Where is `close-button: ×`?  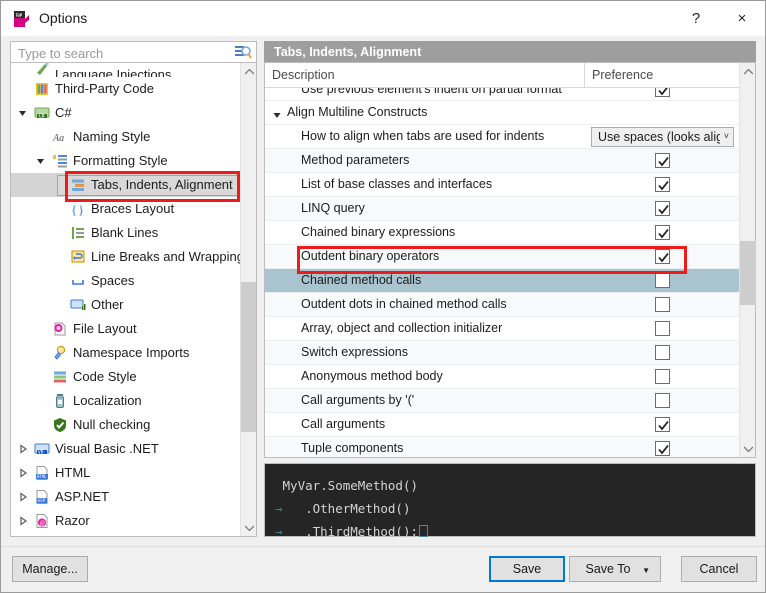 close-button: × is located at coordinates (742, 18).